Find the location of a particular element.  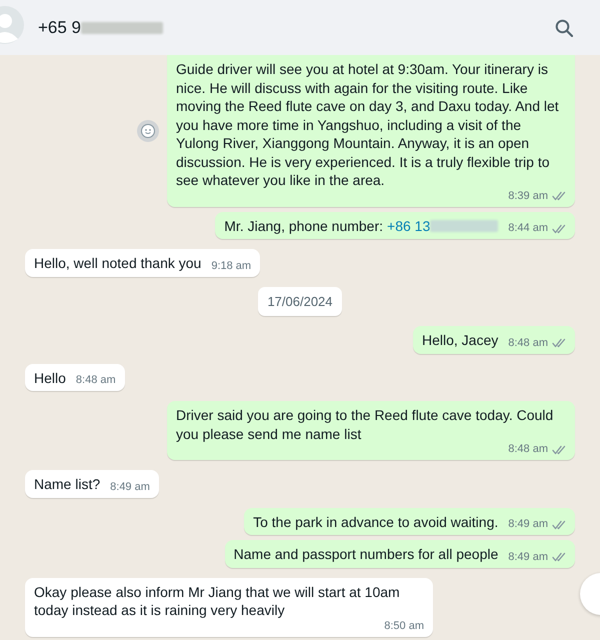

message-time: 8:39 am is located at coordinates (528, 196).